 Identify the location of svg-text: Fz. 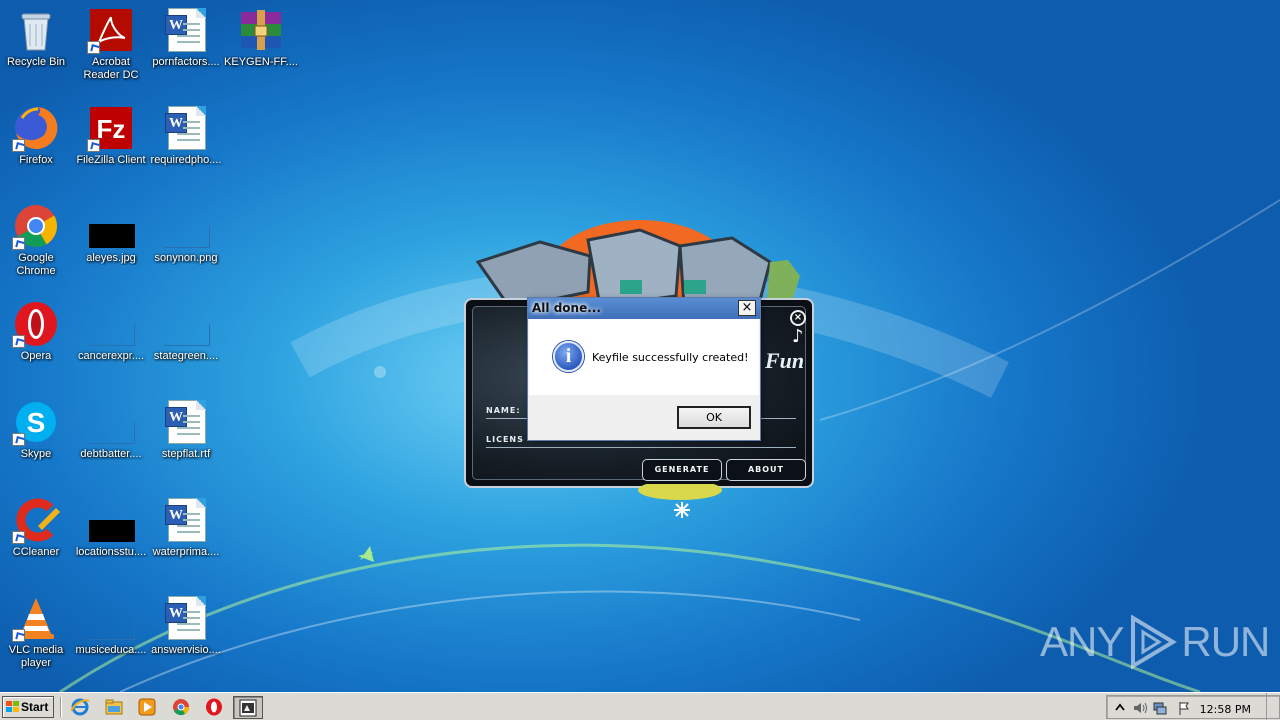
(111, 129).